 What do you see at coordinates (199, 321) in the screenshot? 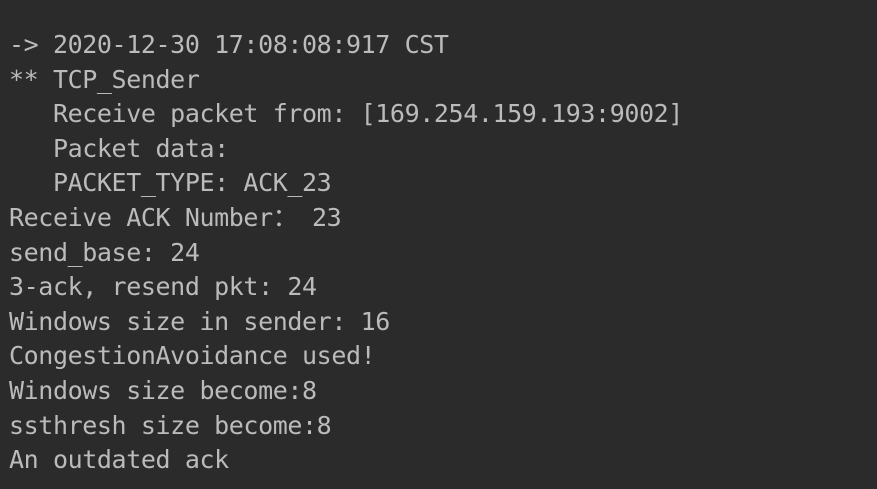
I see `console-line-window-size: Windows size in sender: 16` at bounding box center [199, 321].